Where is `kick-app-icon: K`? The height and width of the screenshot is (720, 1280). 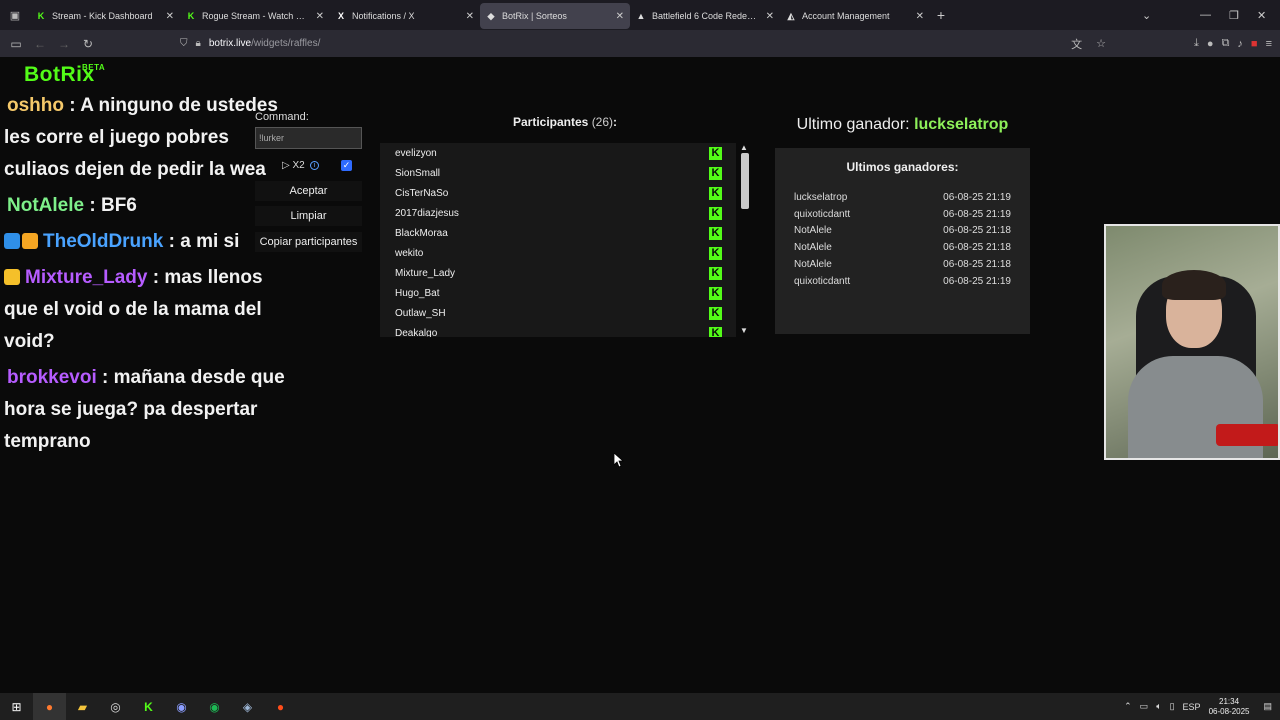
kick-app-icon: K is located at coordinates (148, 706).